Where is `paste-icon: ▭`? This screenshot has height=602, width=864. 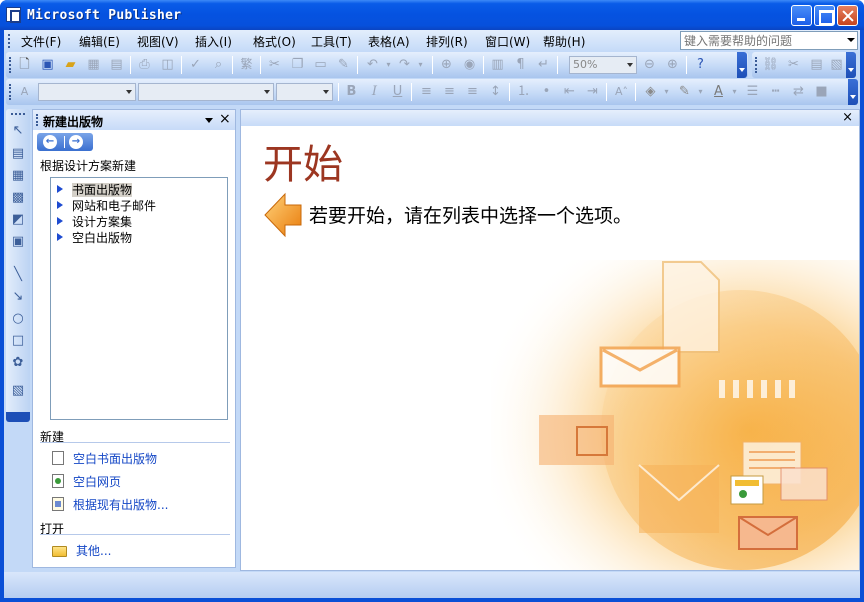
paste-icon: ▭ is located at coordinates (320, 64).